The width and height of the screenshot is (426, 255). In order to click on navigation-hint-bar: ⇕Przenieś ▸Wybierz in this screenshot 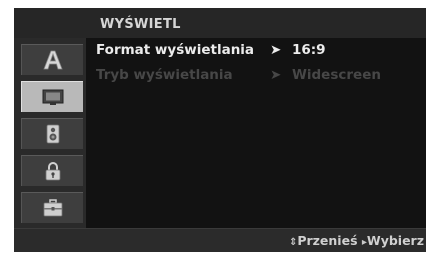, I will do `click(220, 240)`.